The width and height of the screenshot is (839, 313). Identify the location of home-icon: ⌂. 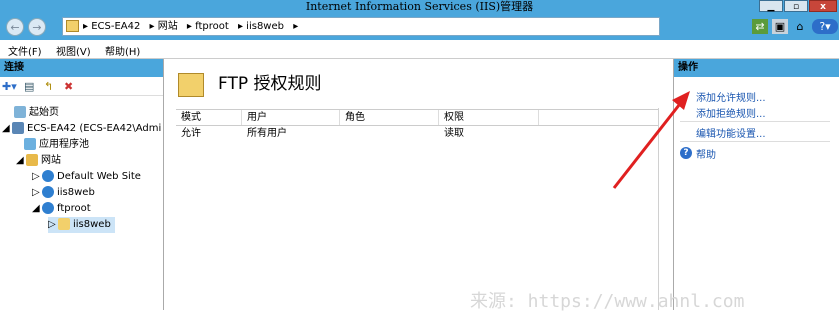
(800, 26).